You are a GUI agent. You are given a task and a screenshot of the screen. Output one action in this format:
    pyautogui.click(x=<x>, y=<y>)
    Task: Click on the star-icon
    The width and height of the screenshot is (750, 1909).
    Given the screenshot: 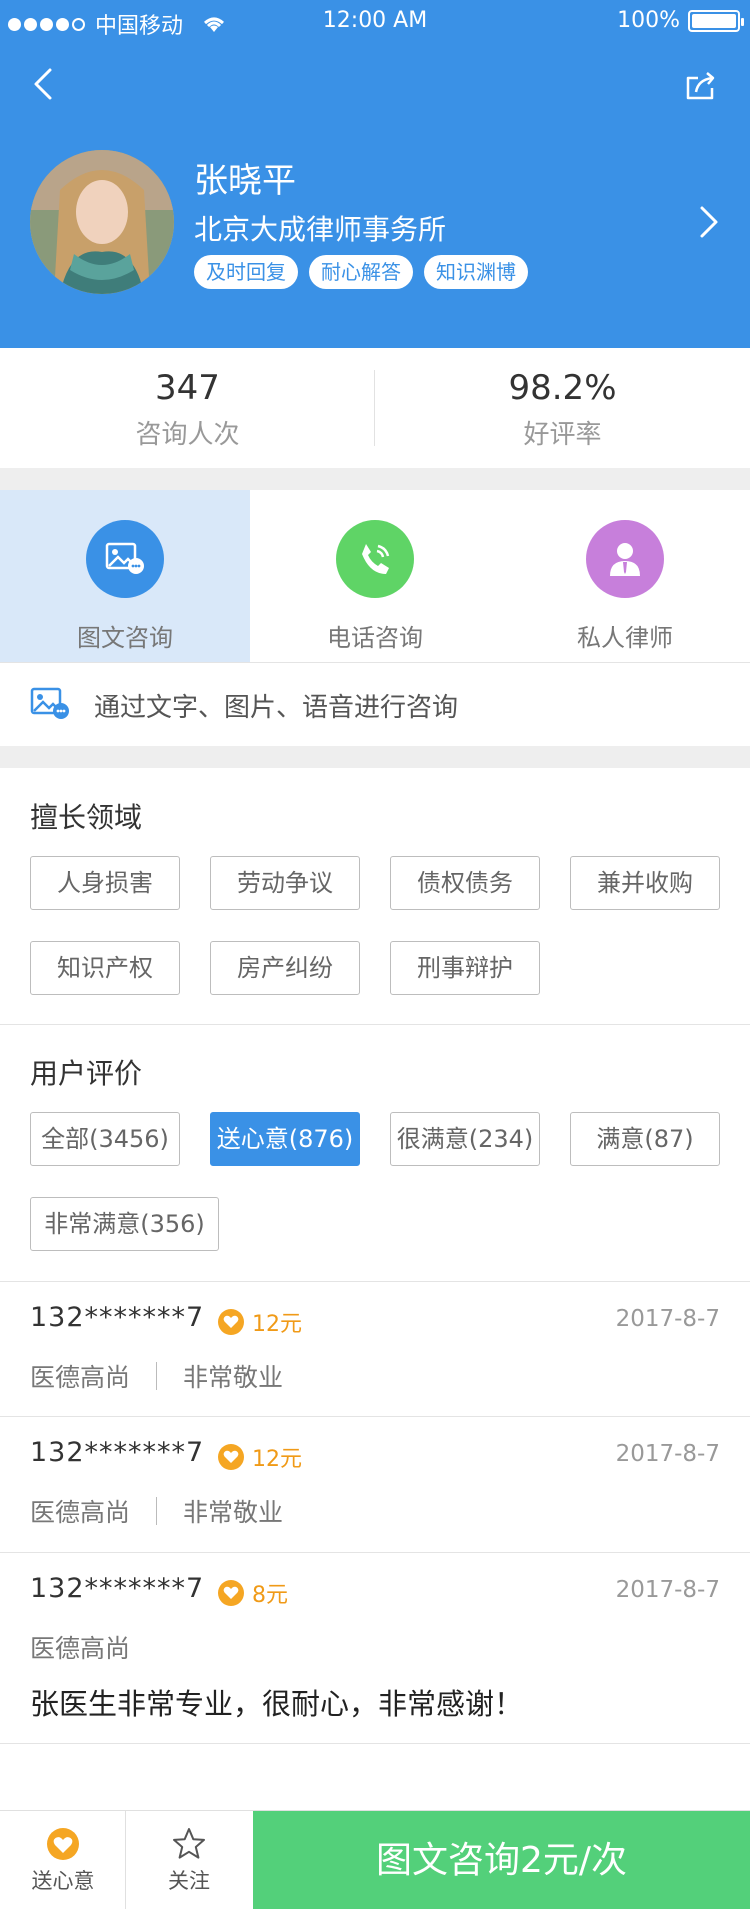 What is the action you would take?
    pyautogui.click(x=189, y=1844)
    